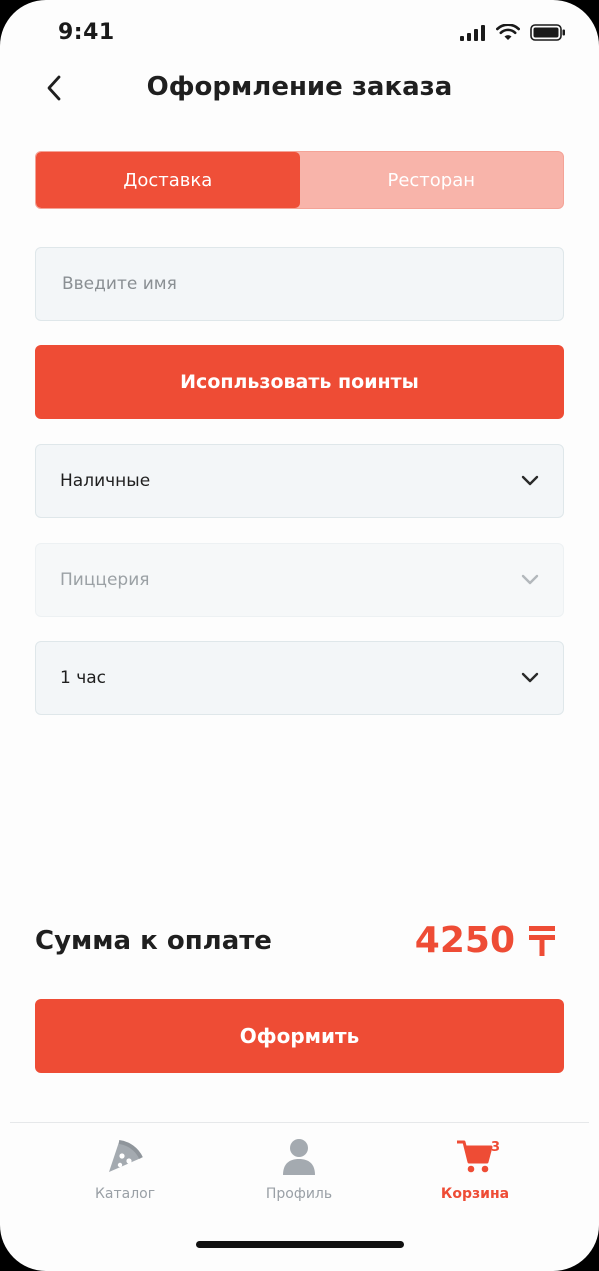 The image size is (599, 1271). I want to click on nav-label-cart: Корзина, so click(475, 1194).